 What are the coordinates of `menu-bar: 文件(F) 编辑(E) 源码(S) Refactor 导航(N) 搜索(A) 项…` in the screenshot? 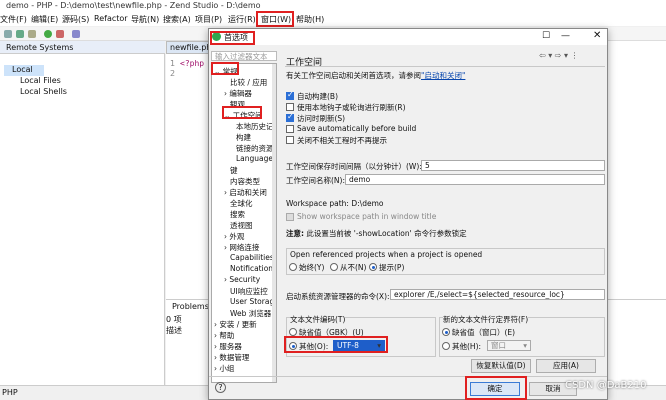 It's located at (333, 19).